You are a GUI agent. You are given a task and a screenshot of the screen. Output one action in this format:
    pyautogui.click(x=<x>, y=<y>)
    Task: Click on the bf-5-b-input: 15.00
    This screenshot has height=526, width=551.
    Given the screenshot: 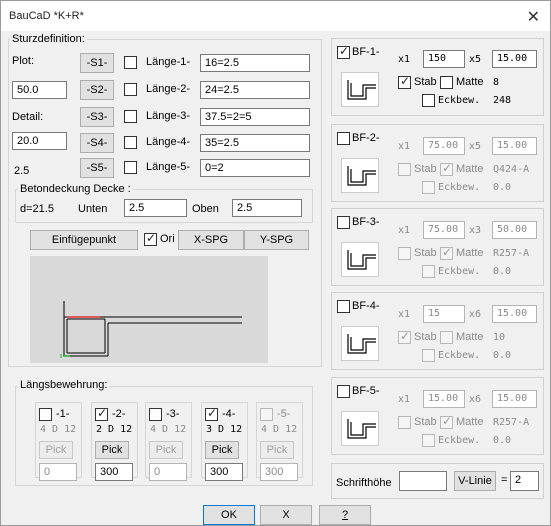 What is the action you would take?
    pyautogui.click(x=514, y=399)
    